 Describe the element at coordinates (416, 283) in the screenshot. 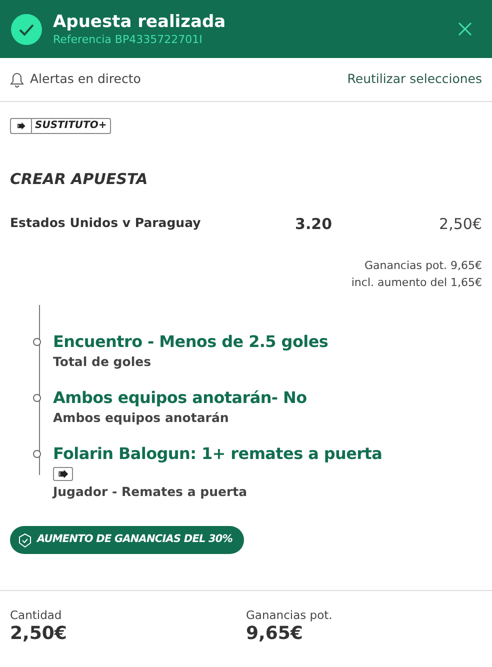

I see `boost-note: incl. aumento del 1,65€` at that location.